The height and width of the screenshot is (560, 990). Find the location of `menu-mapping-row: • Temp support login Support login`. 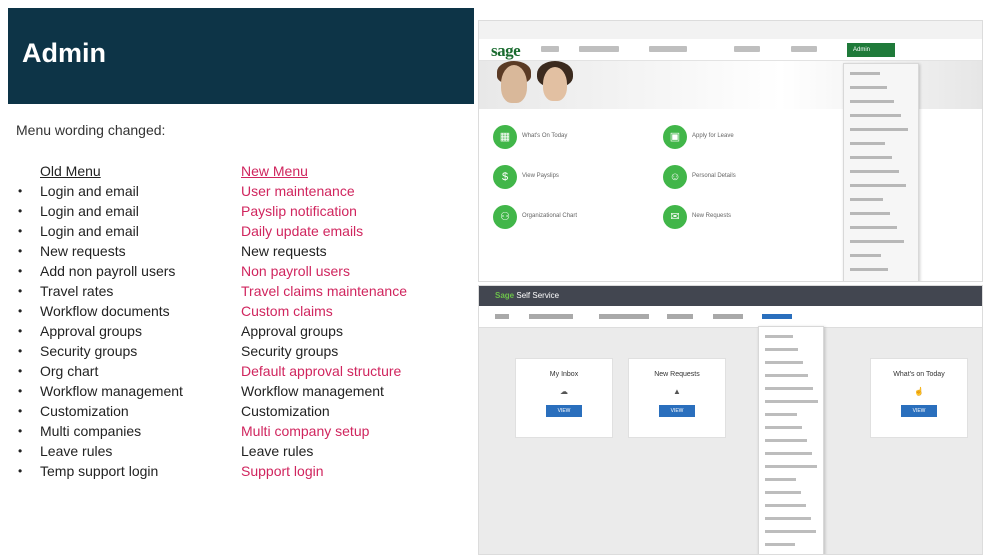

menu-mapping-row: • Temp support login Support login is located at coordinates (235, 471).